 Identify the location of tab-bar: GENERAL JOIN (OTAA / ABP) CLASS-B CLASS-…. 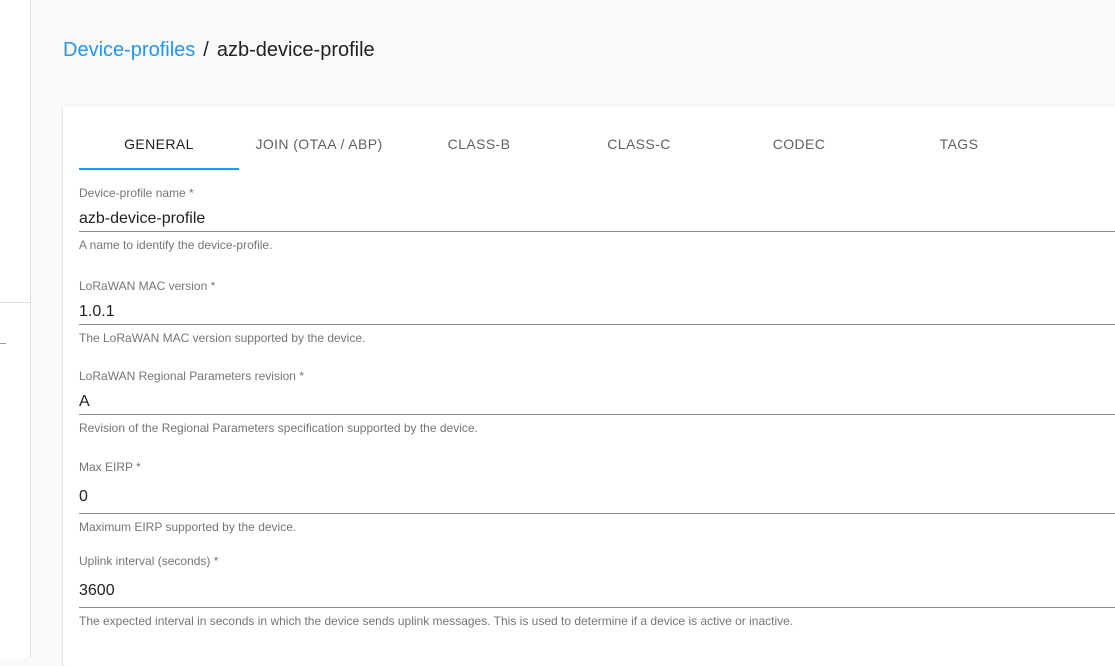
(559, 144).